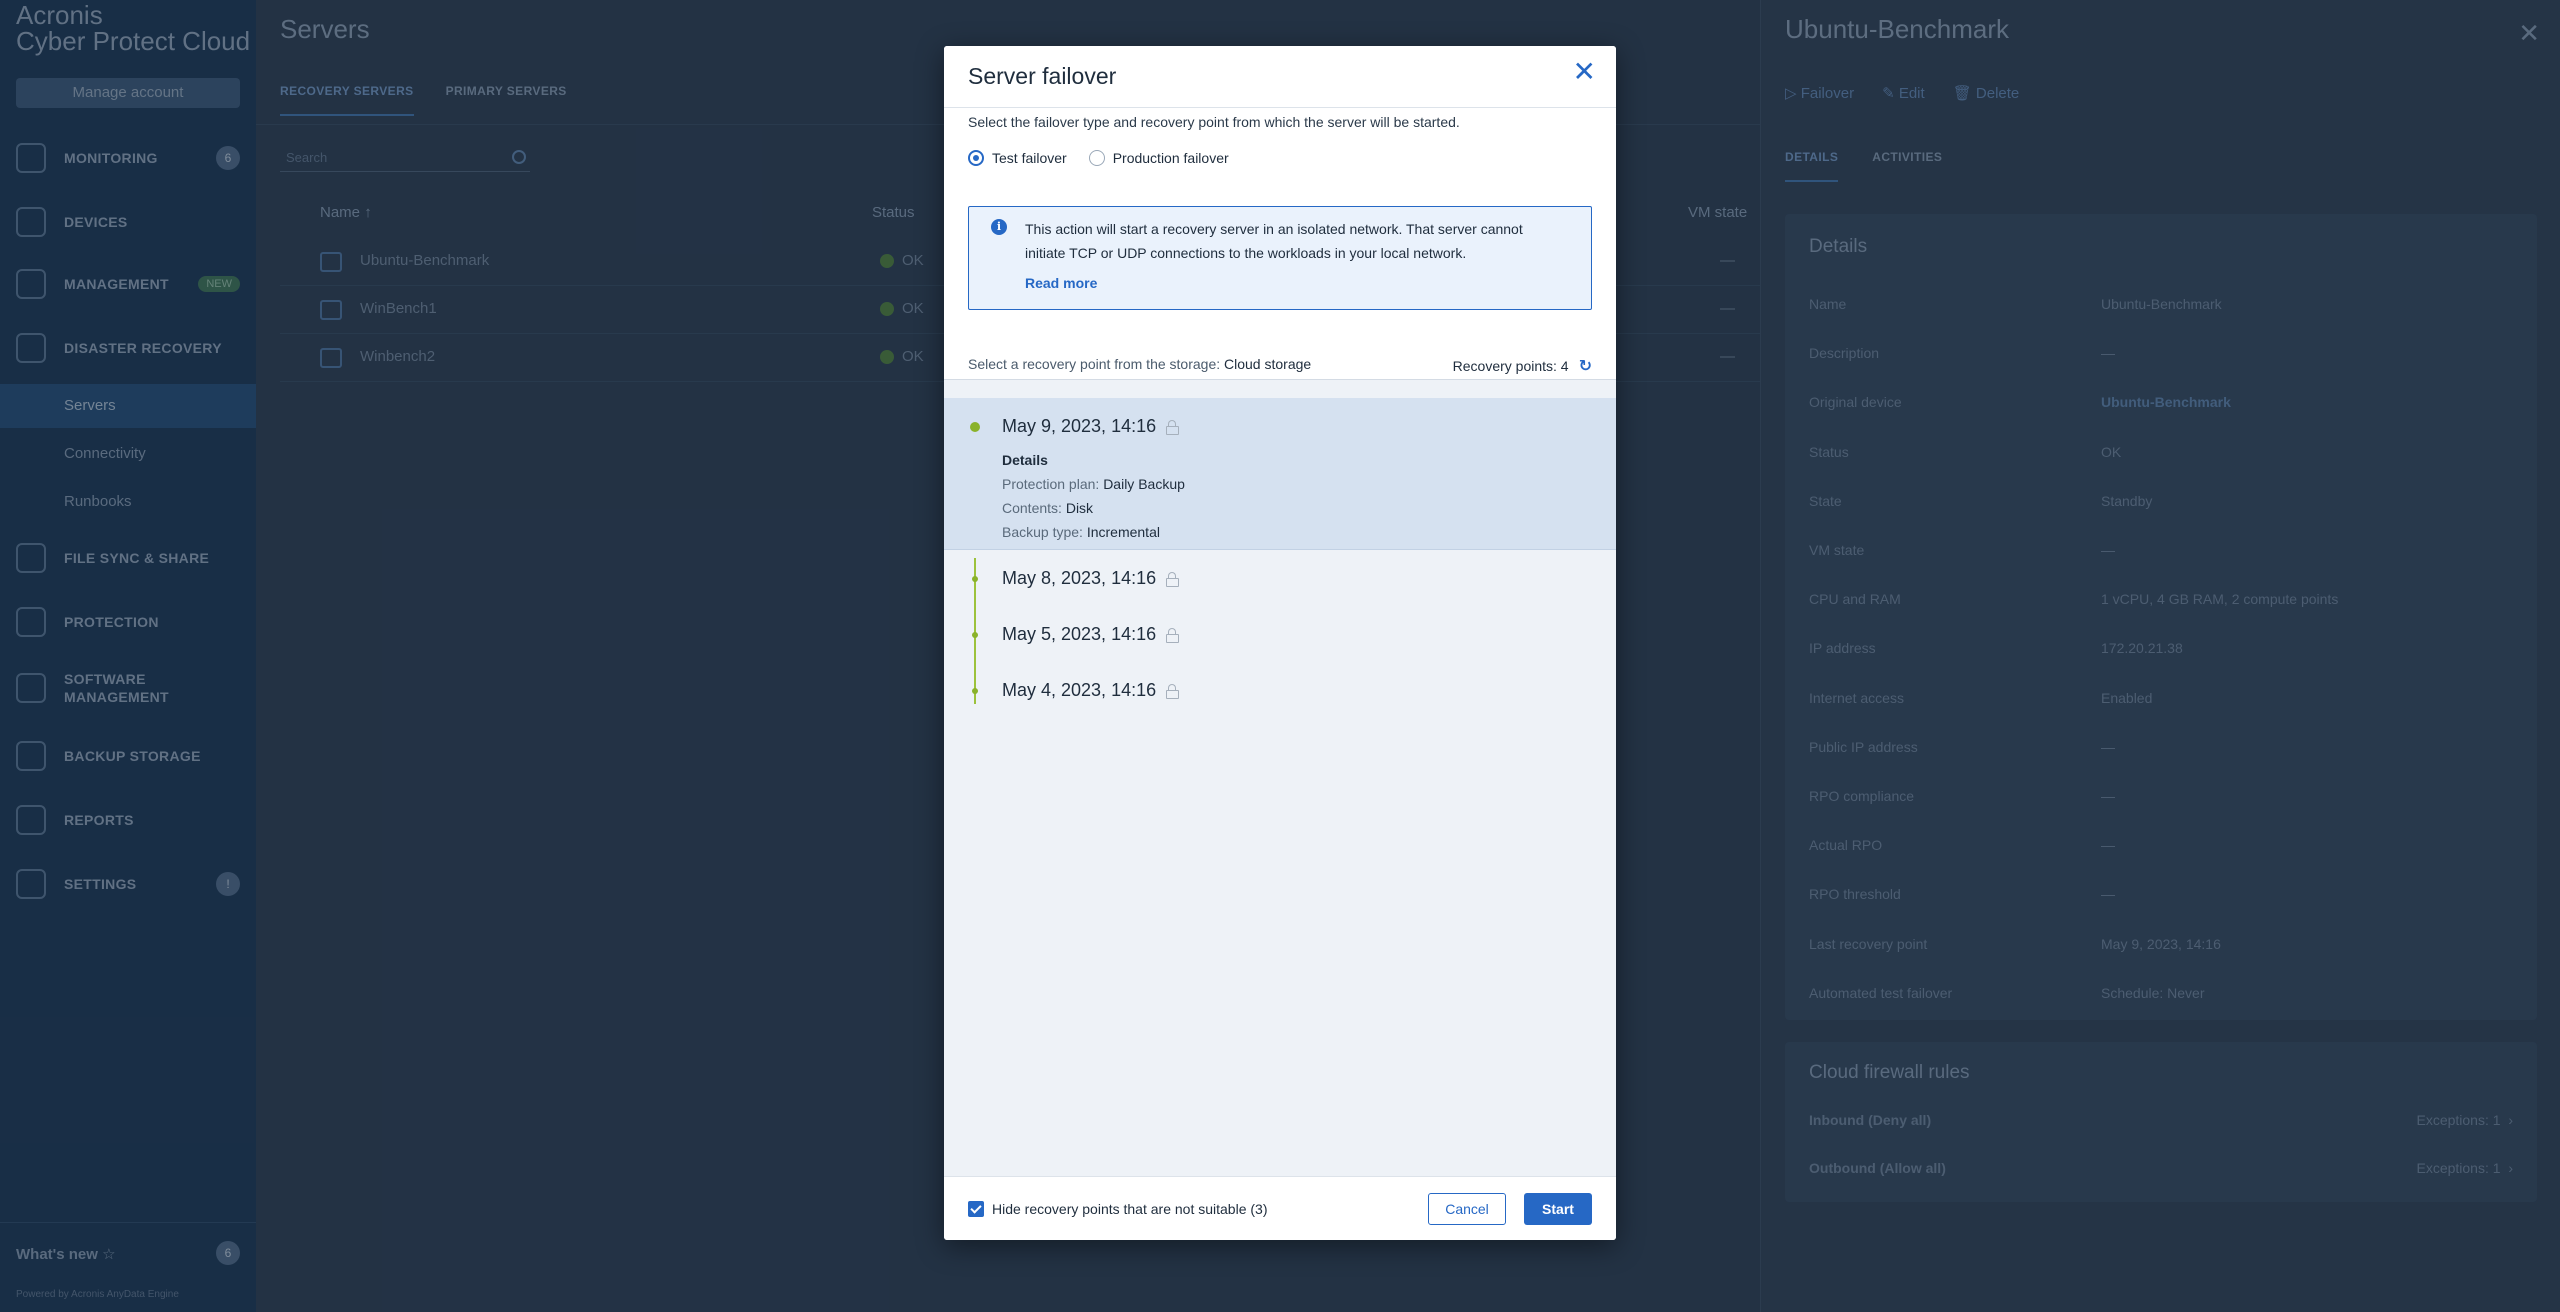  What do you see at coordinates (976, 1209) in the screenshot?
I see `hide-unsuitable-checkbox` at bounding box center [976, 1209].